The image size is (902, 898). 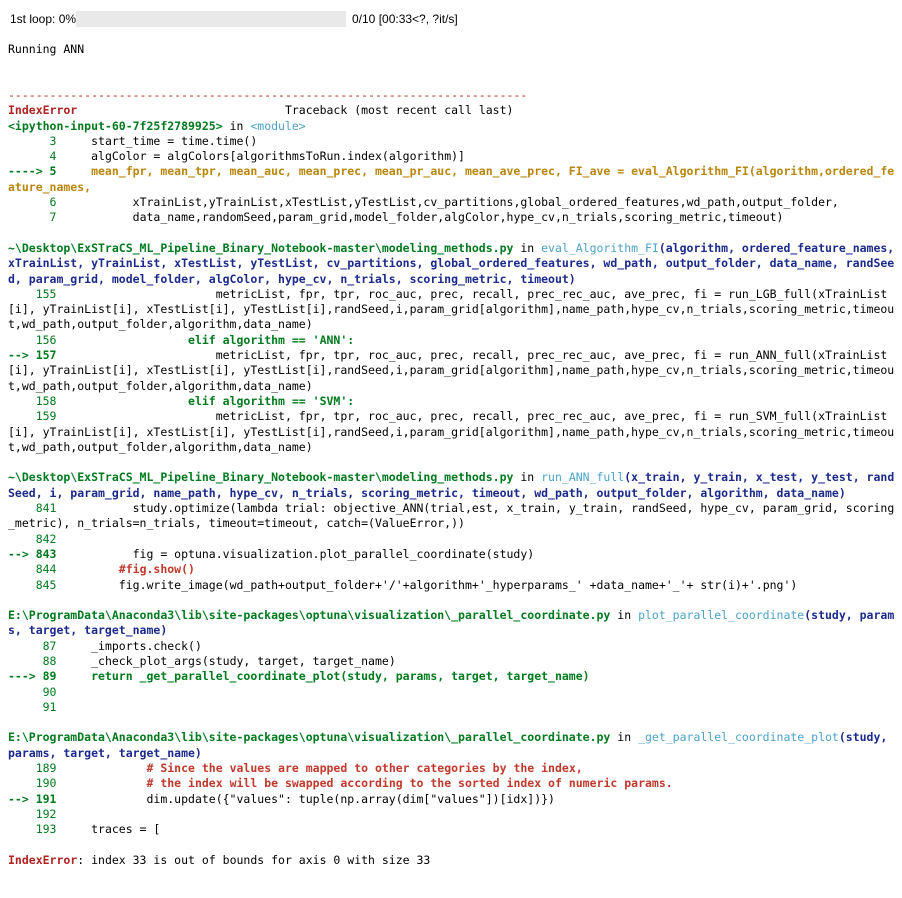 I want to click on line-number: 159, so click(x=36, y=416).